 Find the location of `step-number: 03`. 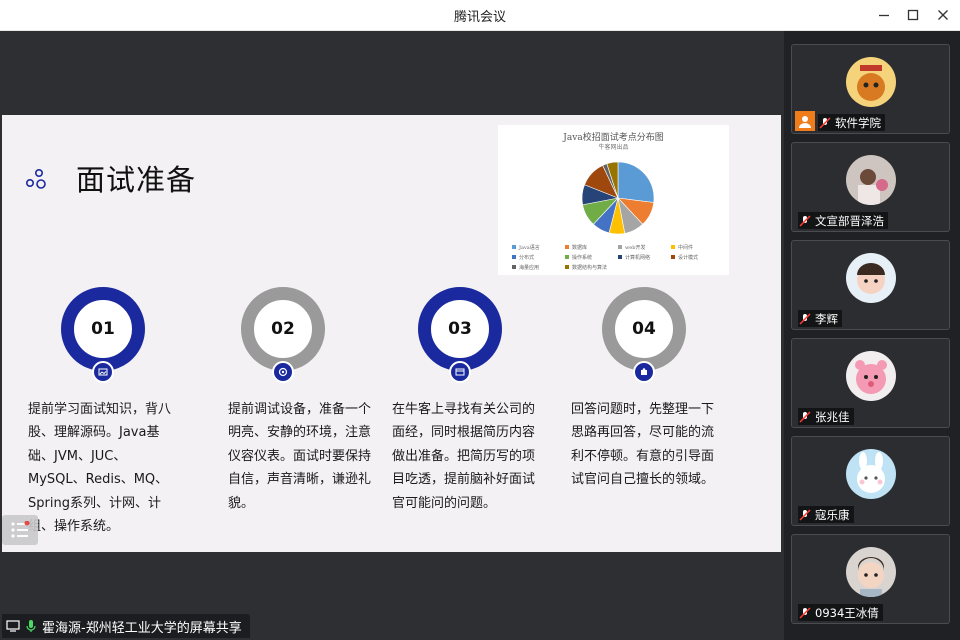

step-number: 03 is located at coordinates (460, 329).